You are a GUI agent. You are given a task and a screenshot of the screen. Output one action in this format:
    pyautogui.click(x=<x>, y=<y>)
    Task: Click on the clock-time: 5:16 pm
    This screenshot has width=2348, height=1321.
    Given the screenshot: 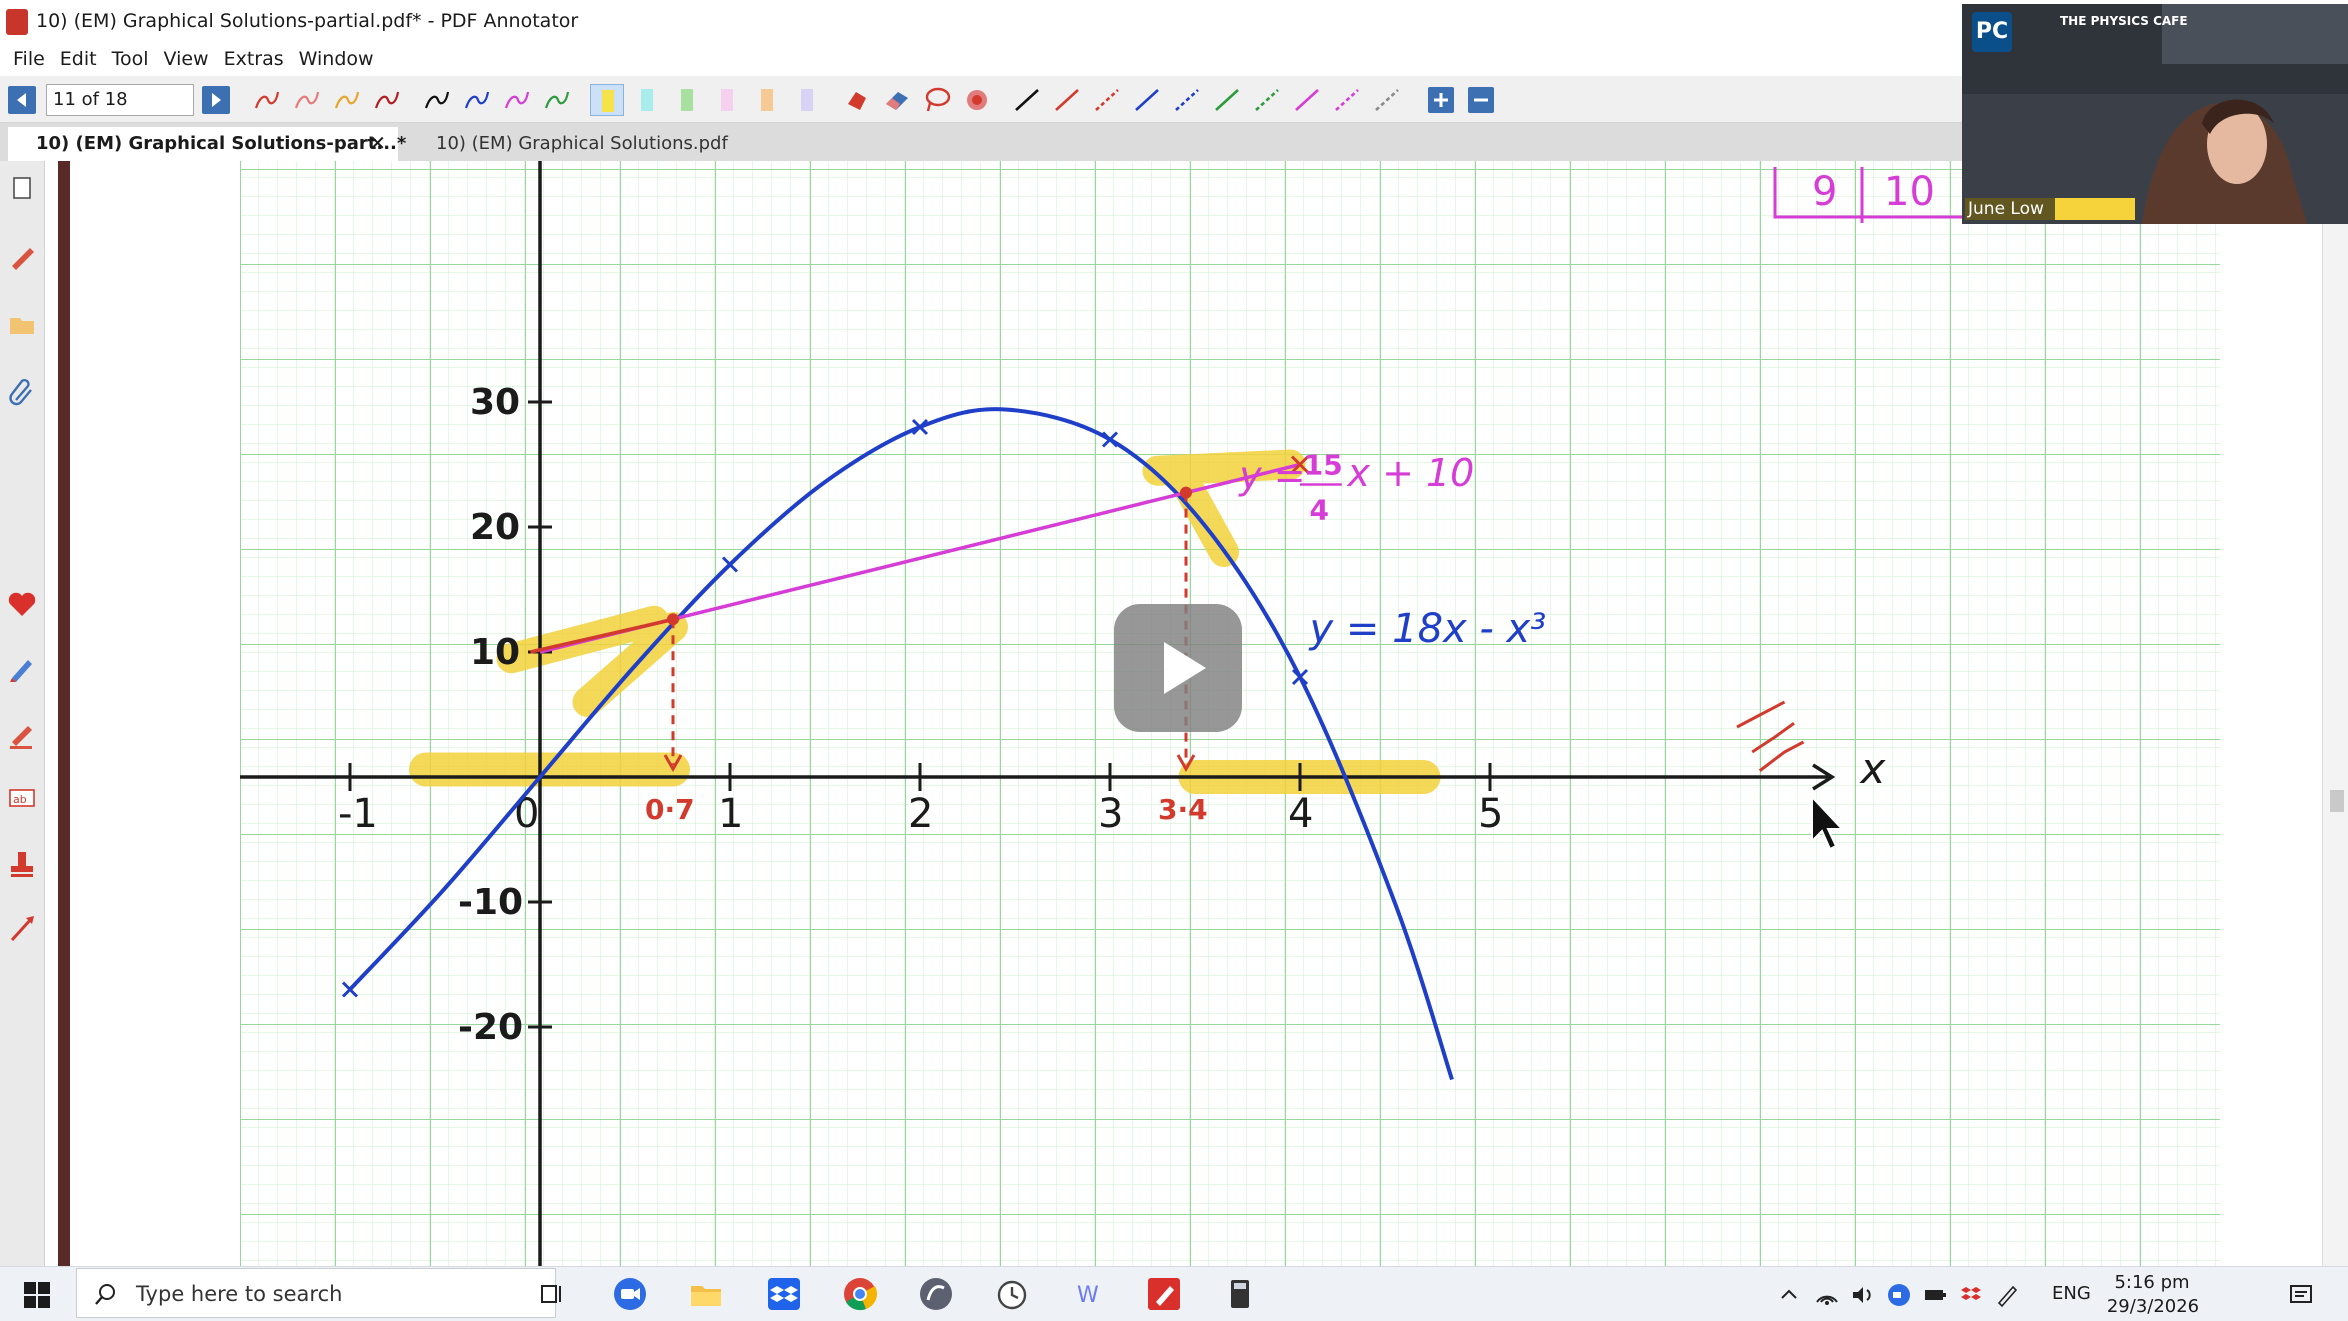 What is the action you would take?
    pyautogui.click(x=2152, y=1282)
    